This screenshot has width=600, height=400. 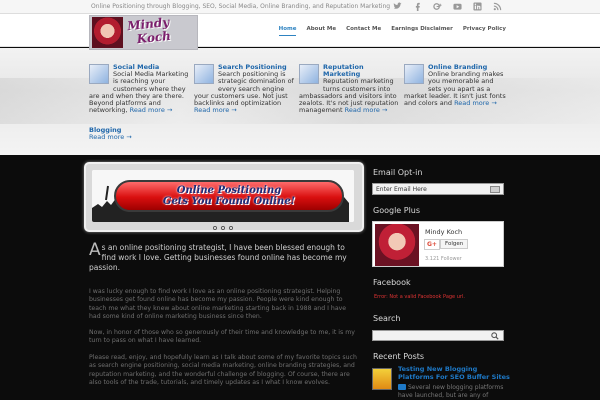 What do you see at coordinates (447, 6) in the screenshot?
I see `social-icons` at bounding box center [447, 6].